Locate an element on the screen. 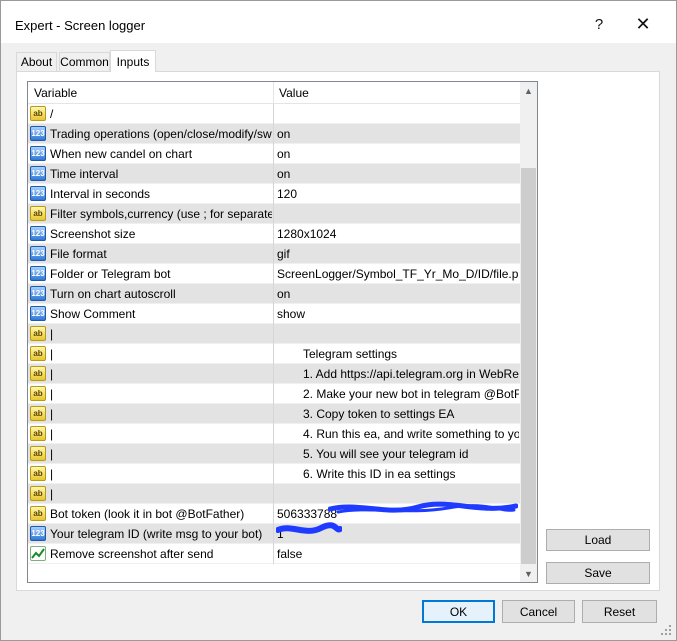  table-row: 123 Screenshot size 1280x1024 is located at coordinates (274, 234).